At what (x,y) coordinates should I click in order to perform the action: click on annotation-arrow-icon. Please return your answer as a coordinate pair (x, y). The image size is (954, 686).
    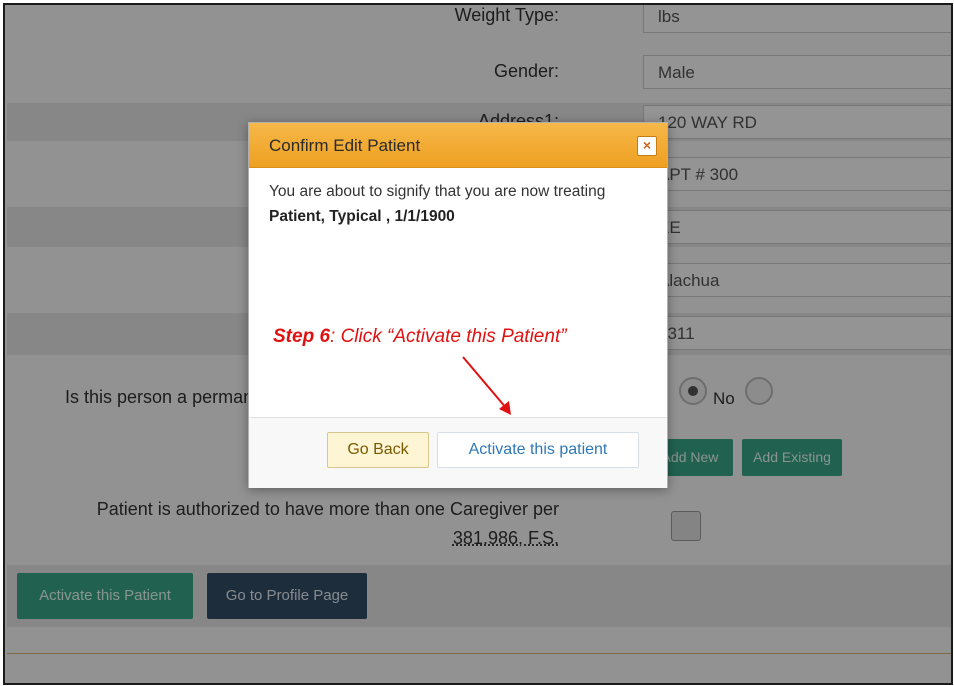
    Looking at the image, I should click on (486, 385).